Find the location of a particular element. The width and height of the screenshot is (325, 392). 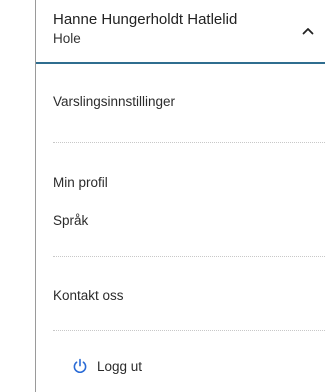

user-name: Hanne Hungerholdt Hatlelid is located at coordinates (145, 19).